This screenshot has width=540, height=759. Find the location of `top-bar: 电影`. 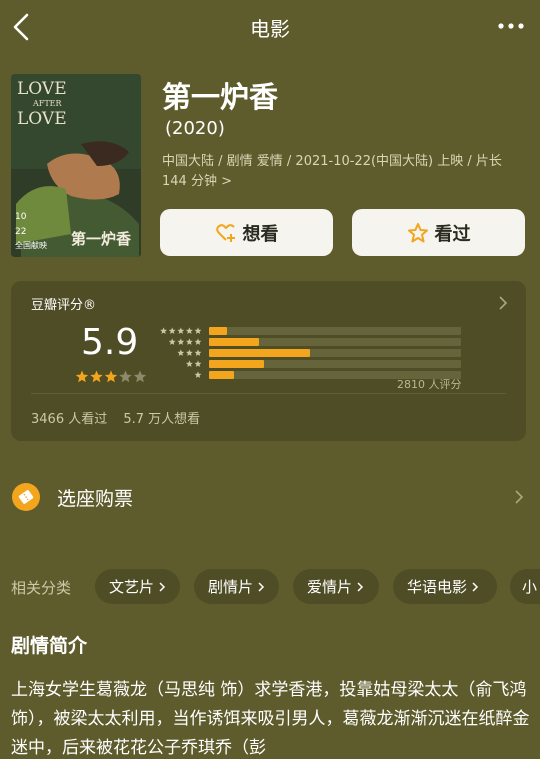

top-bar: 电影 is located at coordinates (270, 27).